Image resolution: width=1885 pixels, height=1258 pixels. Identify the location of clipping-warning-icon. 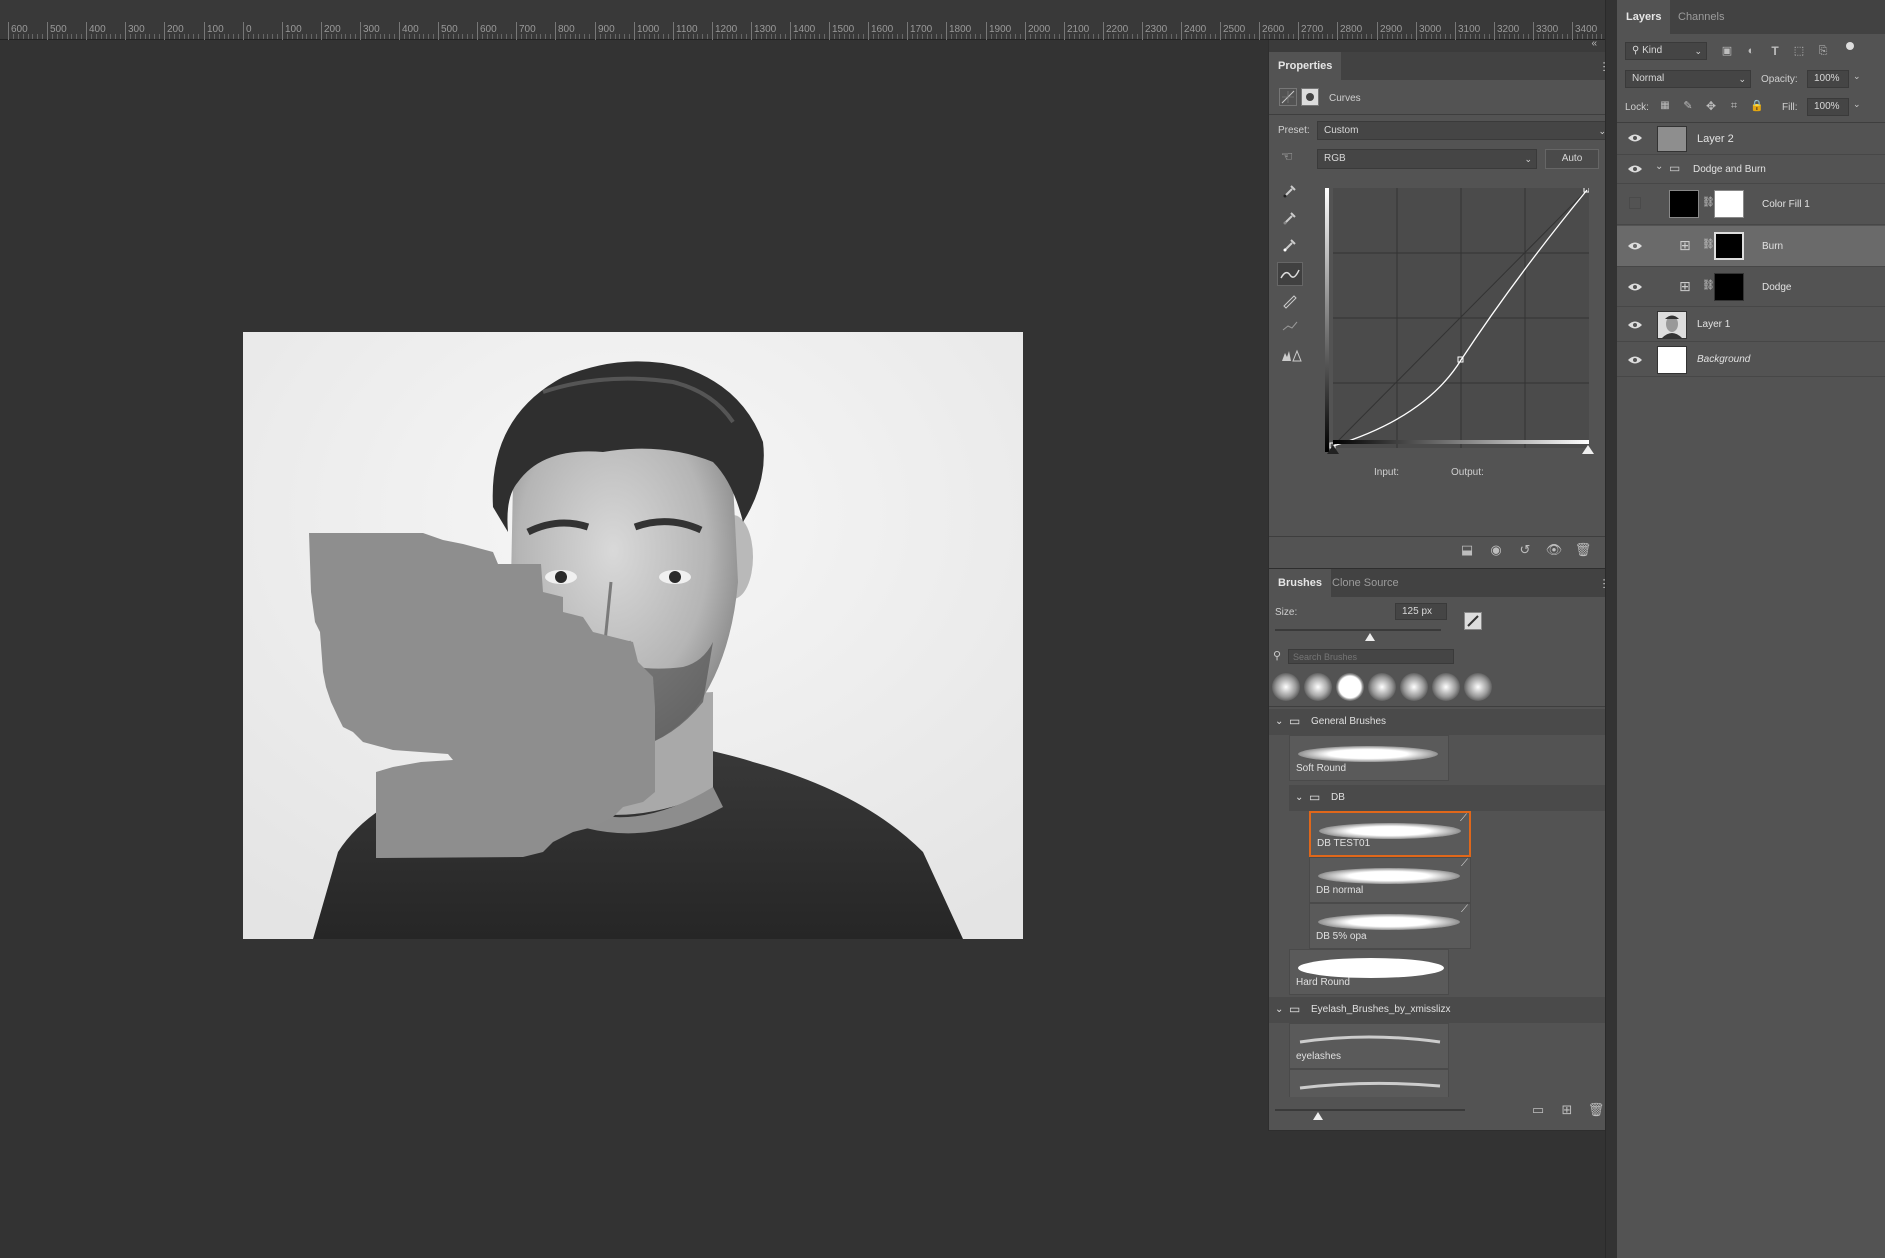
(1291, 355).